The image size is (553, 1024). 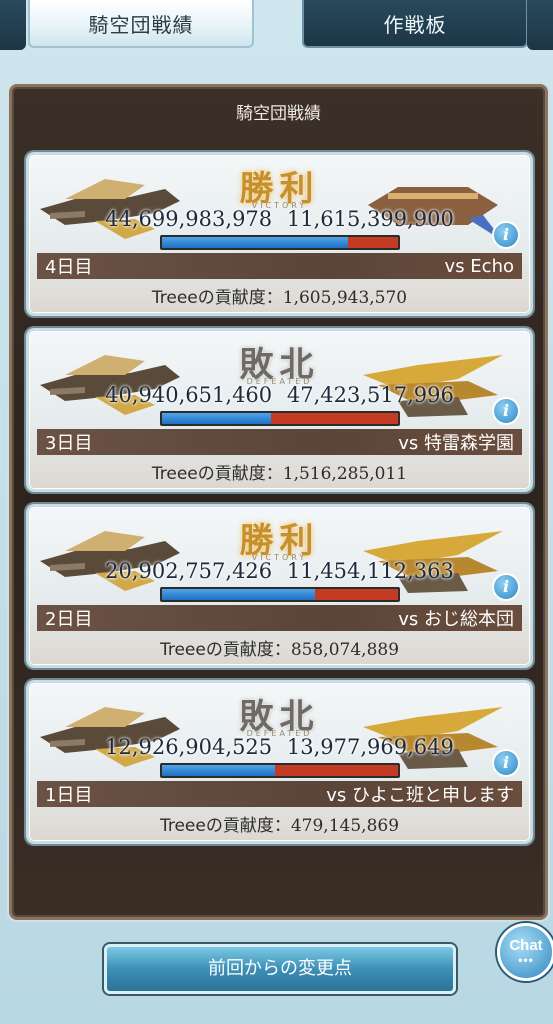 I want to click on opponent-name: vs ひよこ班と申します, so click(x=420, y=795).